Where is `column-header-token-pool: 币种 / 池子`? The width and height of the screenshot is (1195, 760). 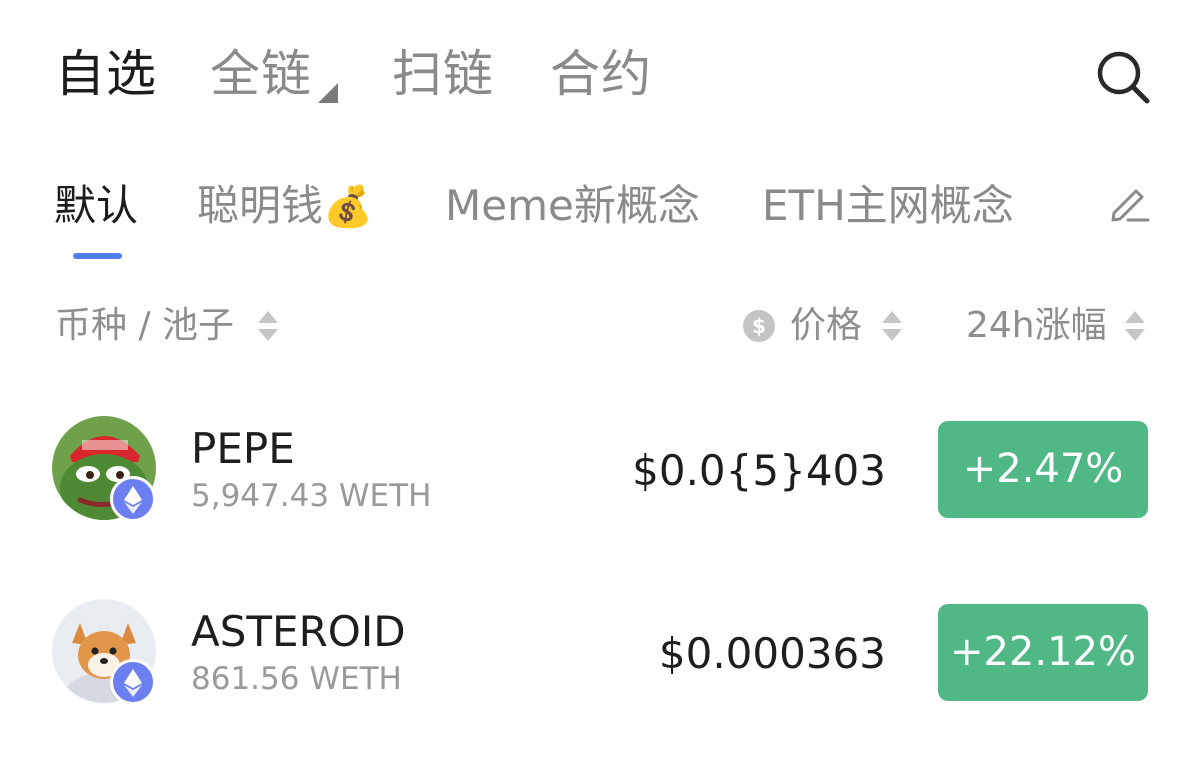 column-header-token-pool: 币种 / 池子 is located at coordinates (144, 326).